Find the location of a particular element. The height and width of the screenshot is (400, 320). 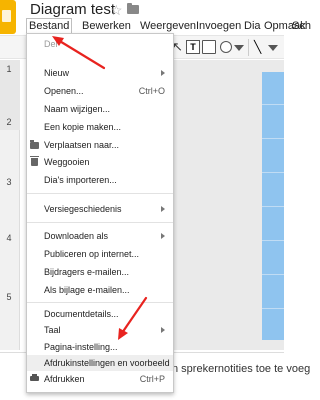

menu-item-downloaden-als: Downloaden als is located at coordinates (100, 236).